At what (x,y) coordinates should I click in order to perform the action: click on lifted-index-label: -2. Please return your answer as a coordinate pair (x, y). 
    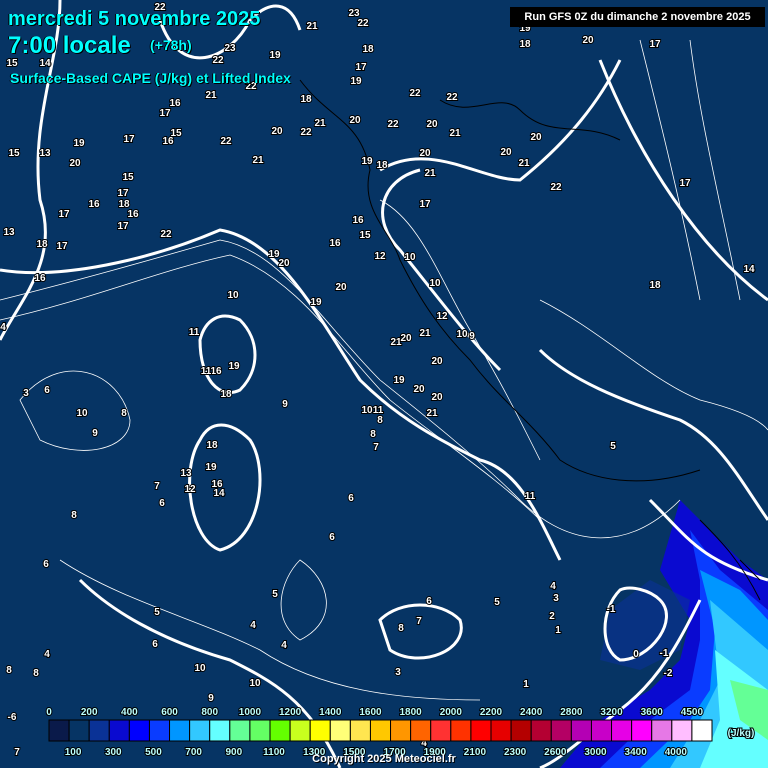
    Looking at the image, I should click on (668, 673).